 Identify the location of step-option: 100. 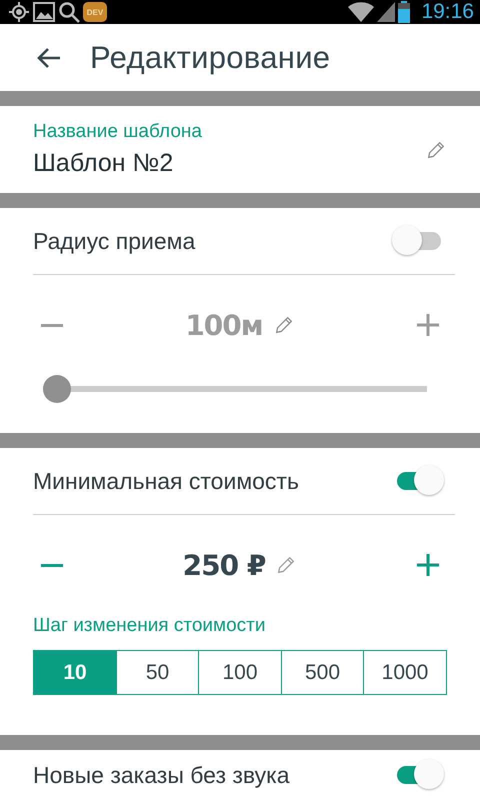
(240, 672).